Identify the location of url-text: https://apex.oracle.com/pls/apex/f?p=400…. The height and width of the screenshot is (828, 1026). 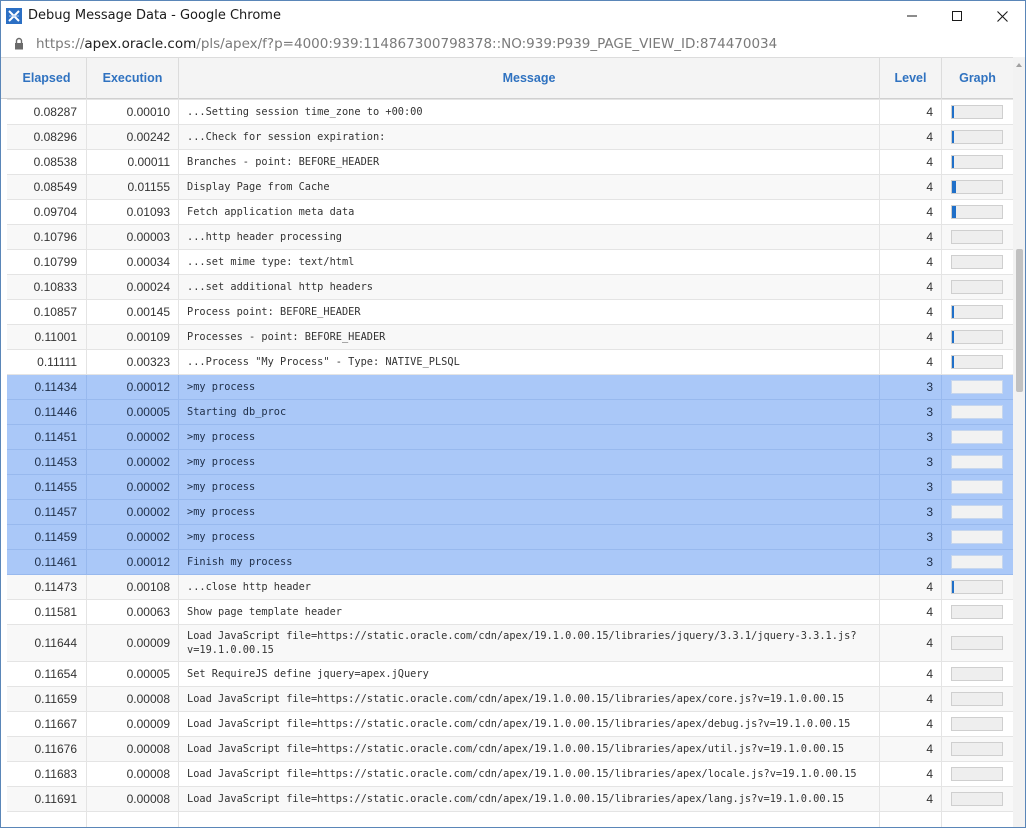
(406, 44).